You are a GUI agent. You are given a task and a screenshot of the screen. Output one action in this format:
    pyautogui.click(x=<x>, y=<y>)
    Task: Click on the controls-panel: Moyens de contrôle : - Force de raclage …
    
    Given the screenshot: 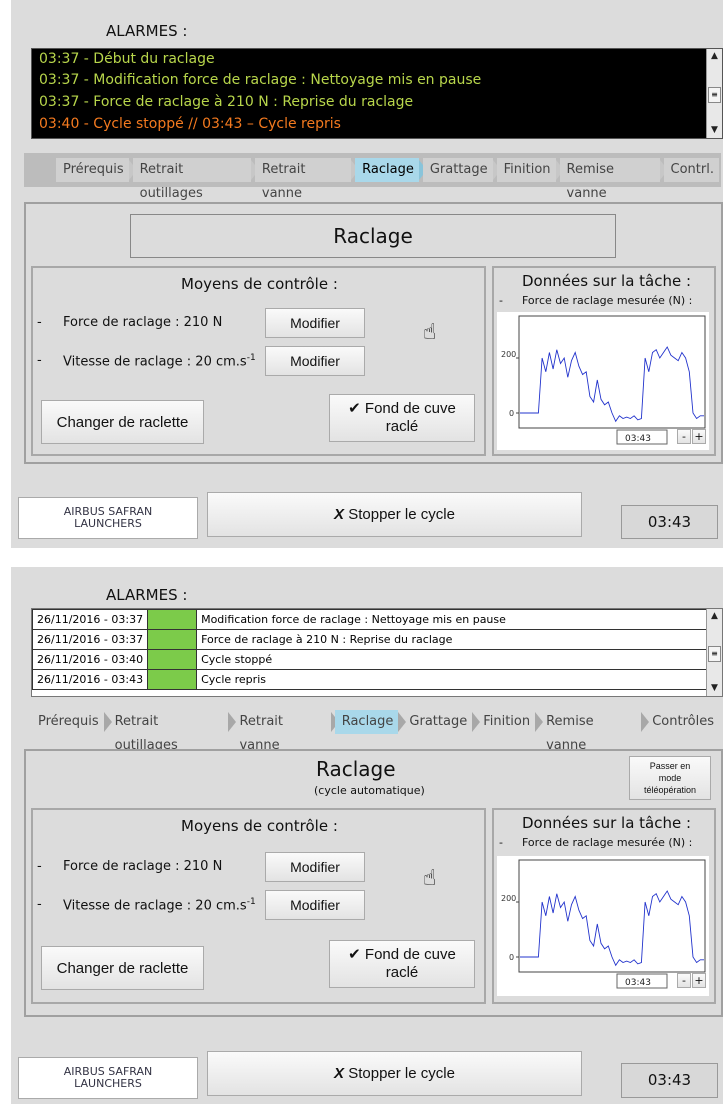 What is the action you would take?
    pyautogui.click(x=258, y=361)
    